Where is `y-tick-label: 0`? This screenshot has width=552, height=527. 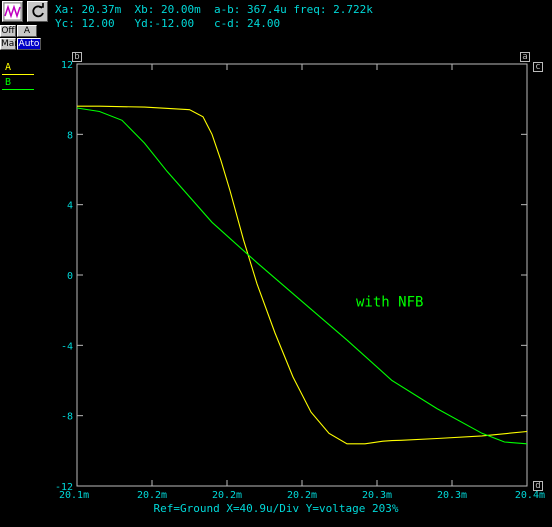
y-tick-label: 0 is located at coordinates (70, 276).